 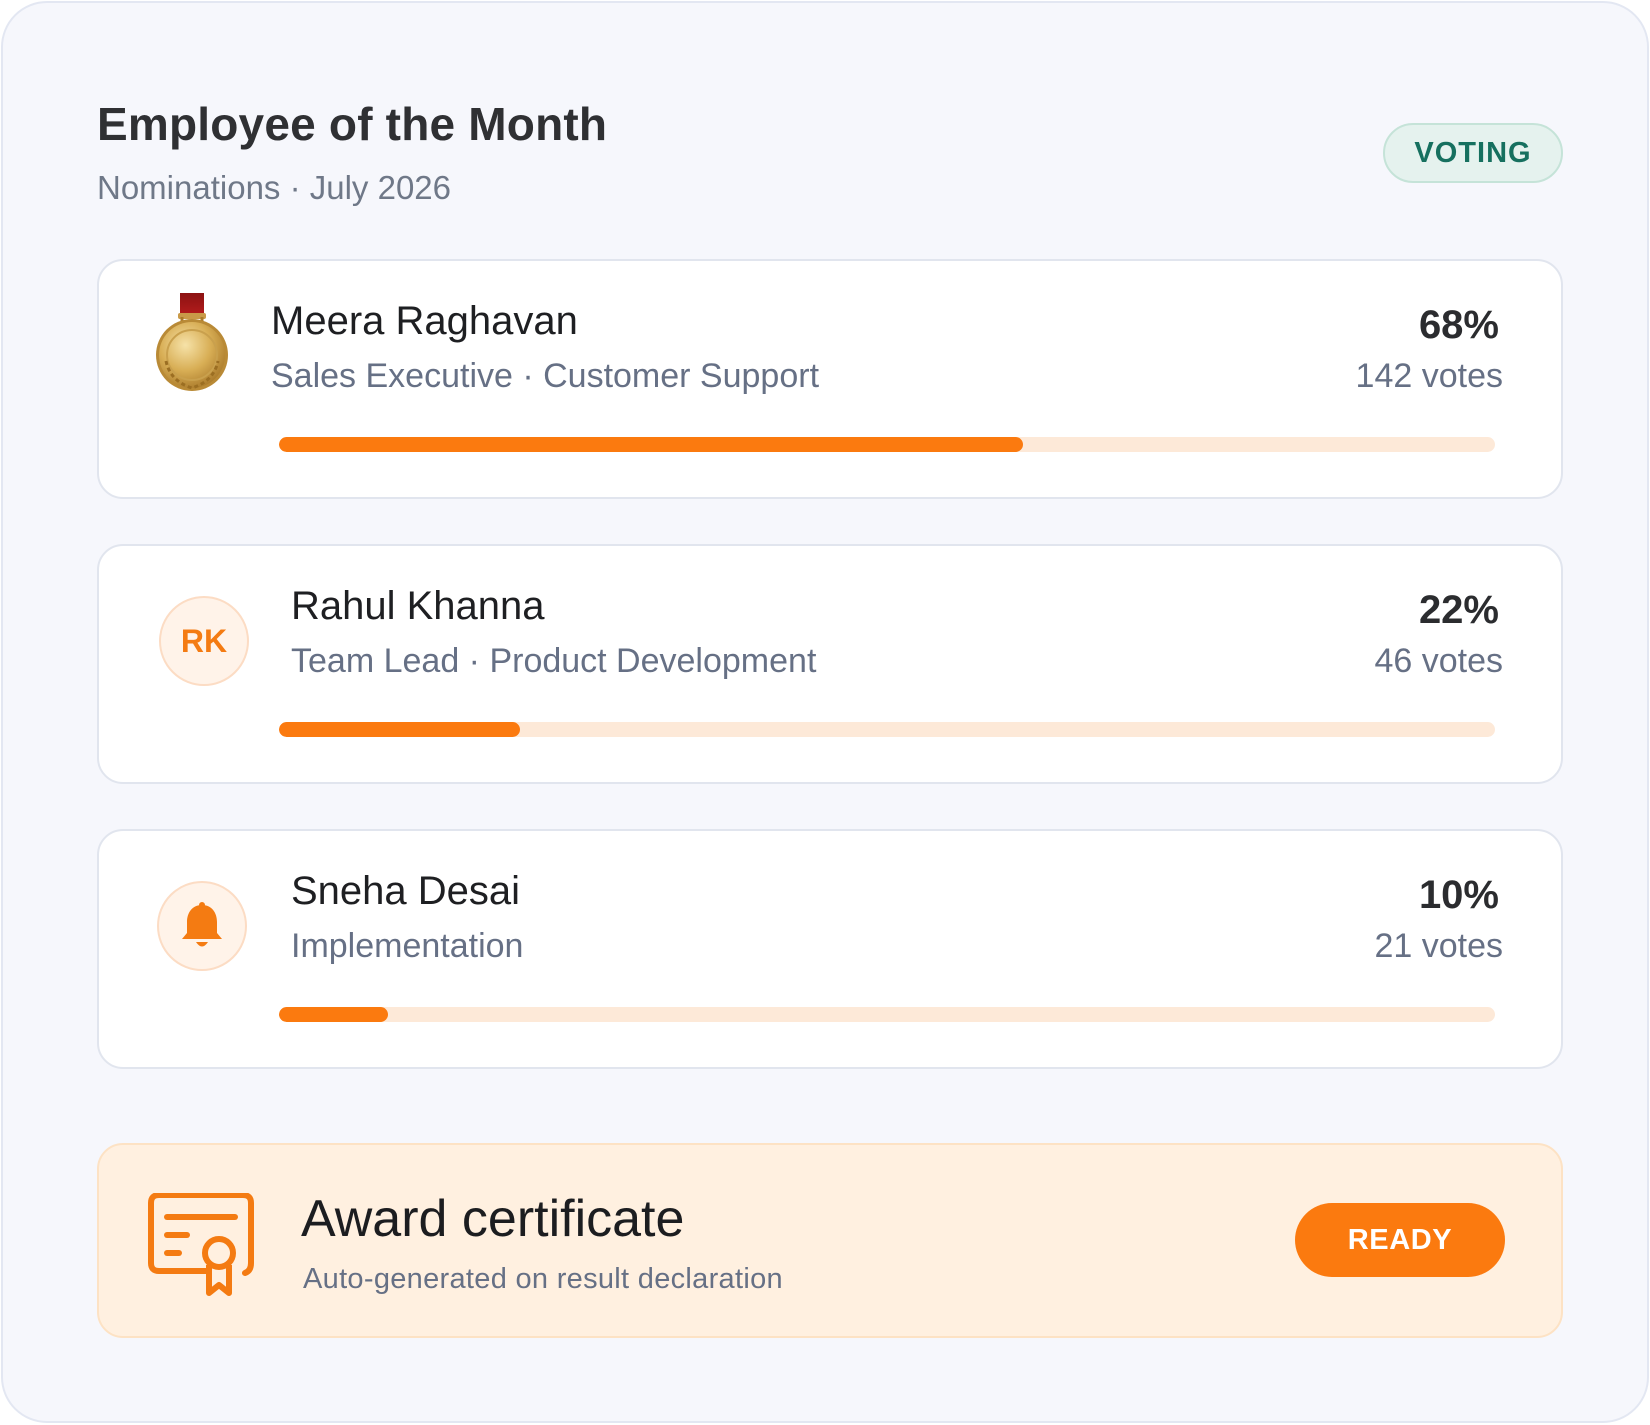 What do you see at coordinates (1429, 376) in the screenshot?
I see `vote-count: 142 votes` at bounding box center [1429, 376].